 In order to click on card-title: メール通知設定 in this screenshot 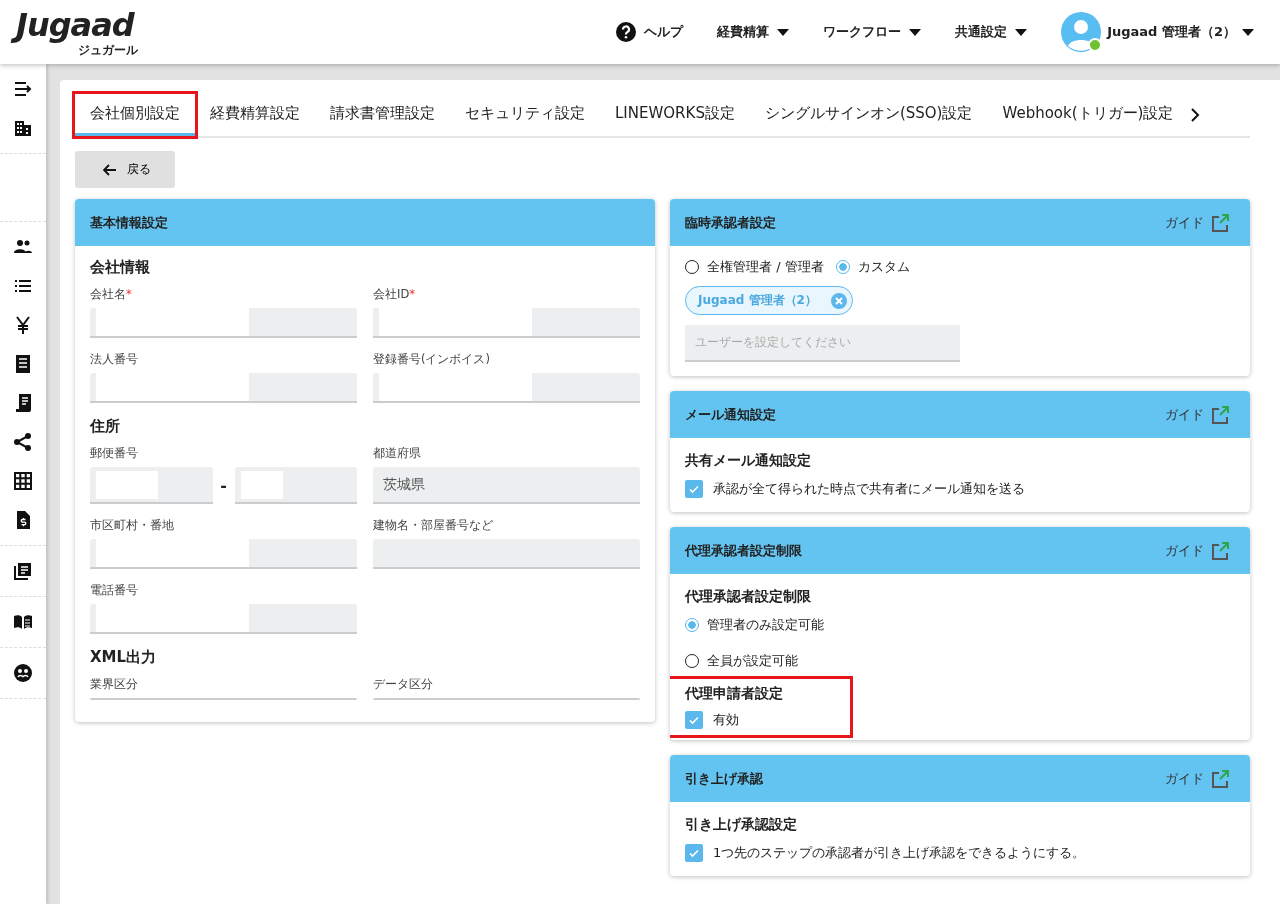, I will do `click(730, 414)`.